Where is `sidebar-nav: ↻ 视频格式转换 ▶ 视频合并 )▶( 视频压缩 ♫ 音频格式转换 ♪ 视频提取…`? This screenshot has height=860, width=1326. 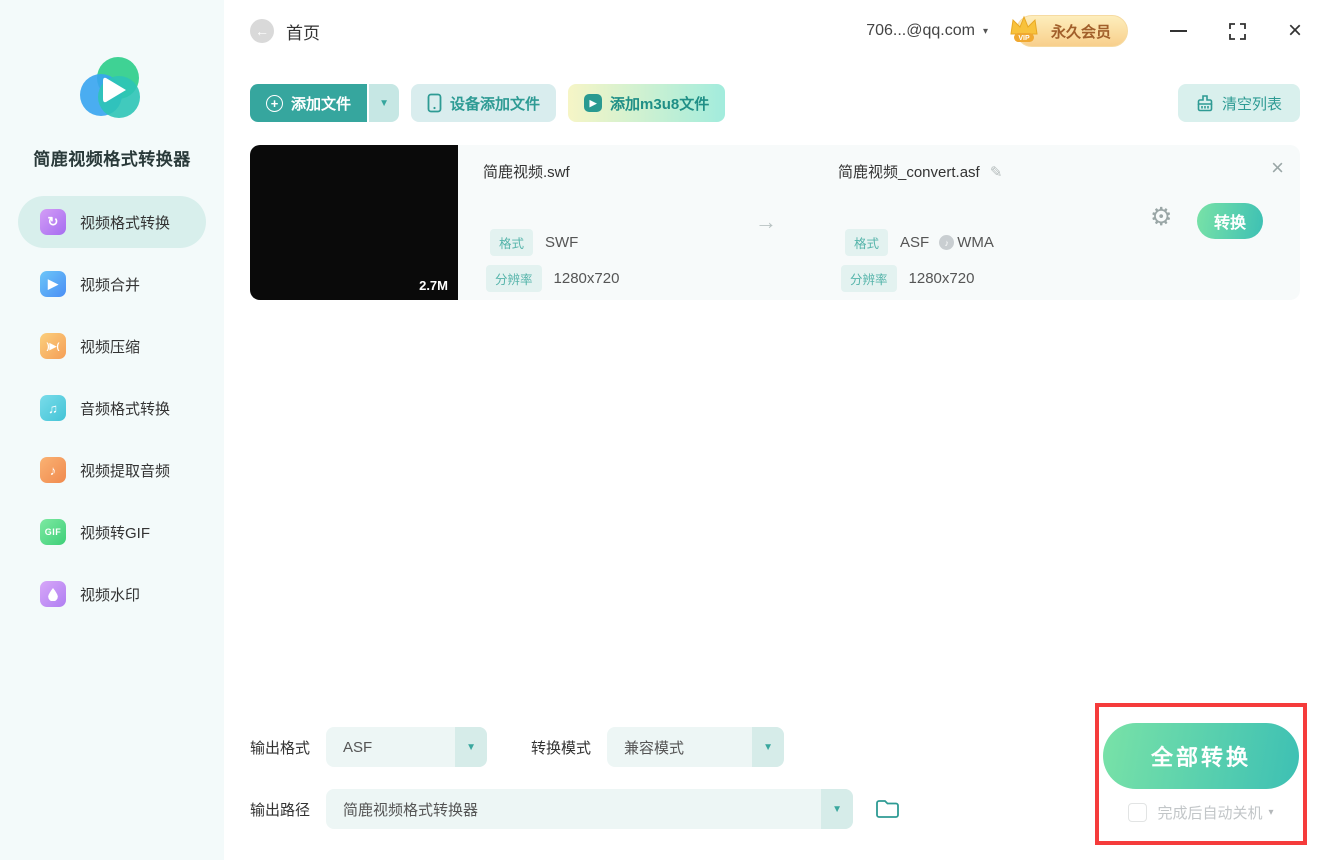 sidebar-nav: ↻ 视频格式转换 ▶ 视频合并 )▶( 视频压缩 ♫ 音频格式转换 ♪ 视频提取… is located at coordinates (112, 408).